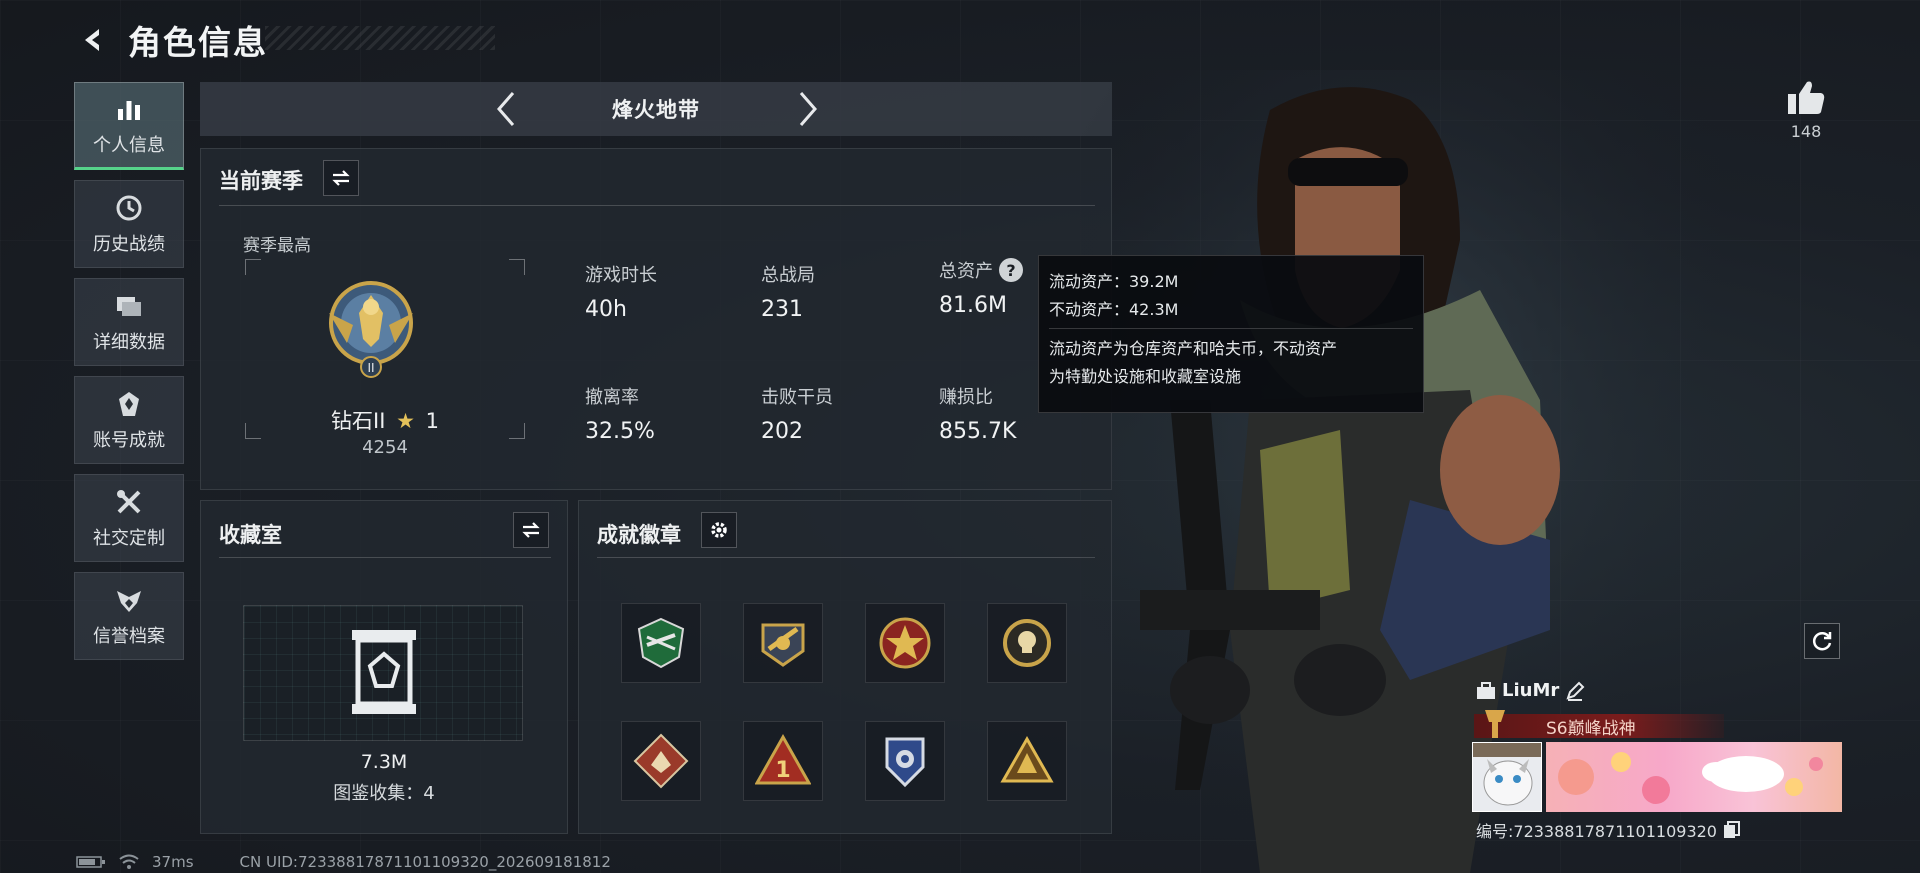 This screenshot has height=873, width=1920. I want to click on rank-name-row: 钻石II ★ 1, so click(385, 420).